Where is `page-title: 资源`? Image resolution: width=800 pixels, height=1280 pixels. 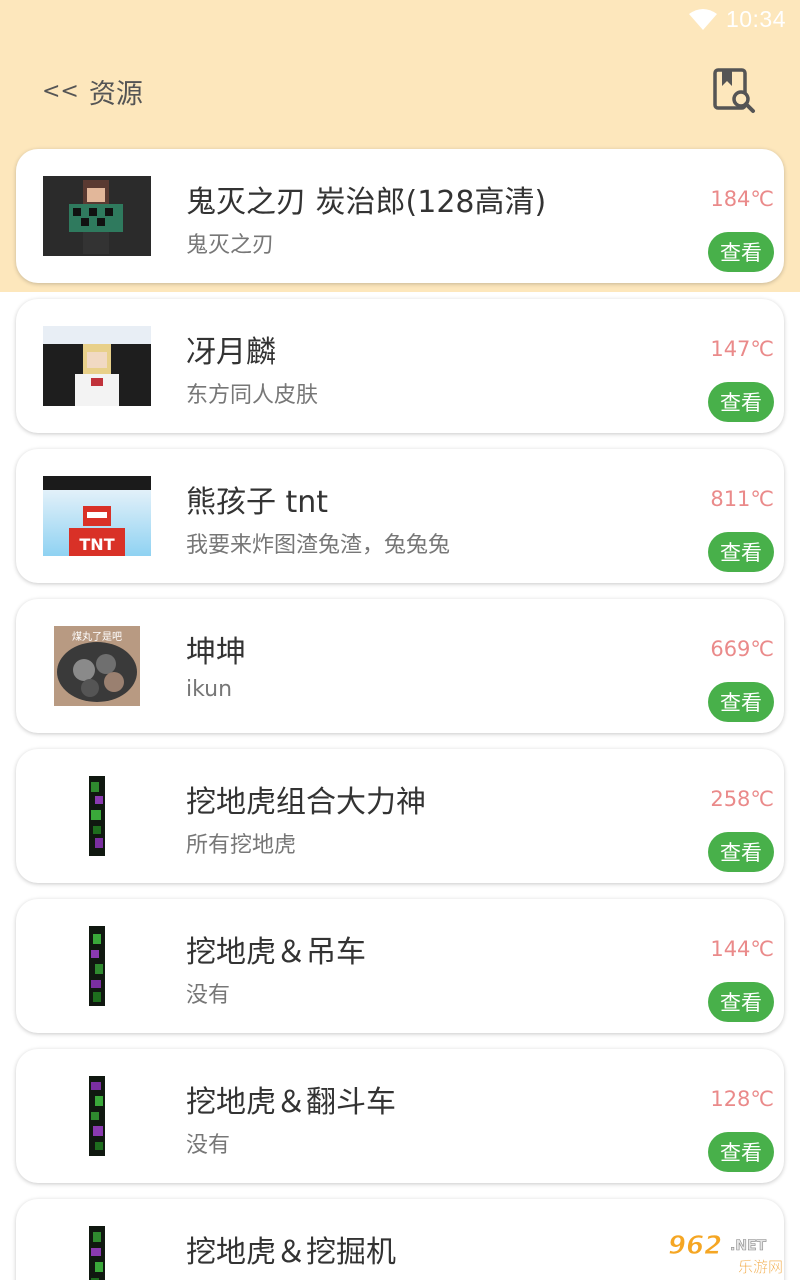
page-title: 资源 is located at coordinates (115, 94).